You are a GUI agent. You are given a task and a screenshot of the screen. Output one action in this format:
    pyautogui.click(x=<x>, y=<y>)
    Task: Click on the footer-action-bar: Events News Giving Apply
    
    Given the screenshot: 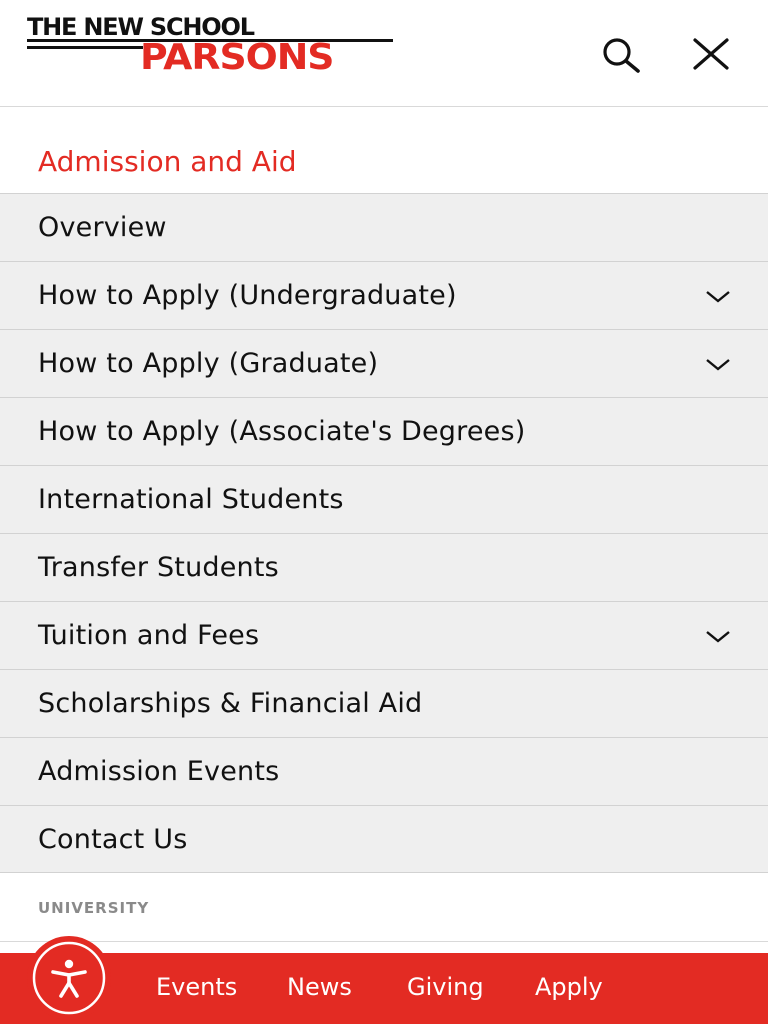 What is the action you would take?
    pyautogui.click(x=384, y=988)
    